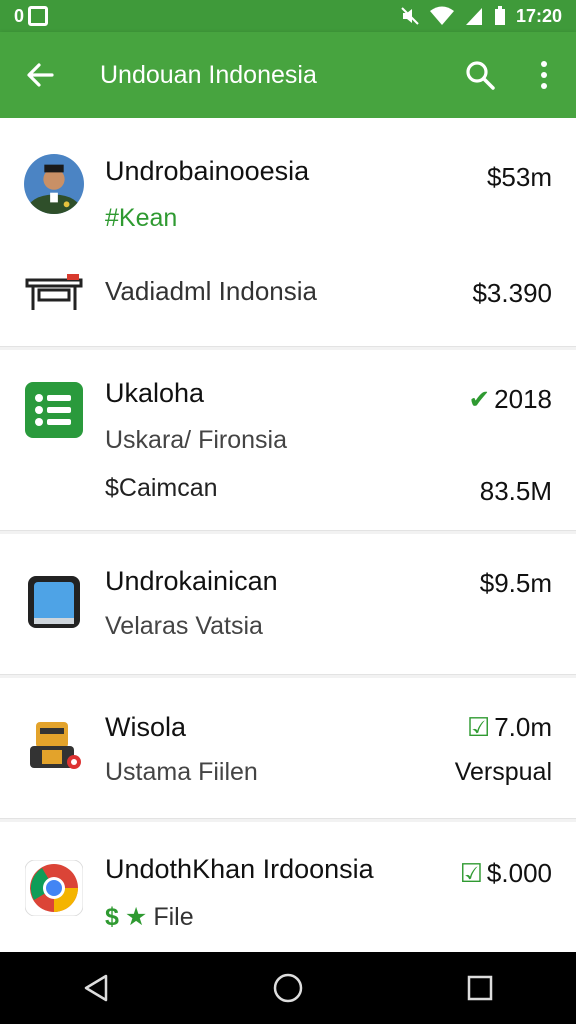 The width and height of the screenshot is (576, 1024). I want to click on item-title: Undrobainooesia, so click(207, 171).